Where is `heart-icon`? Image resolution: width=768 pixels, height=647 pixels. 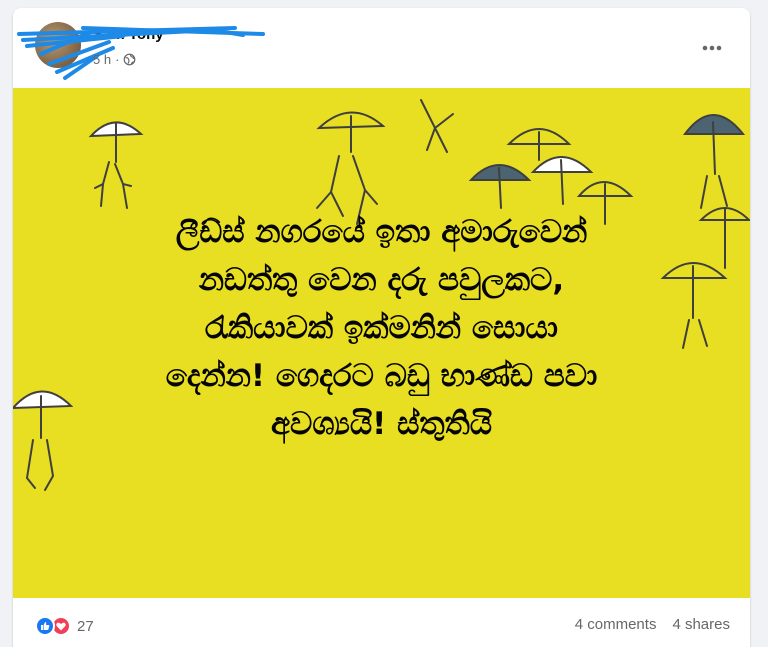 heart-icon is located at coordinates (61, 626).